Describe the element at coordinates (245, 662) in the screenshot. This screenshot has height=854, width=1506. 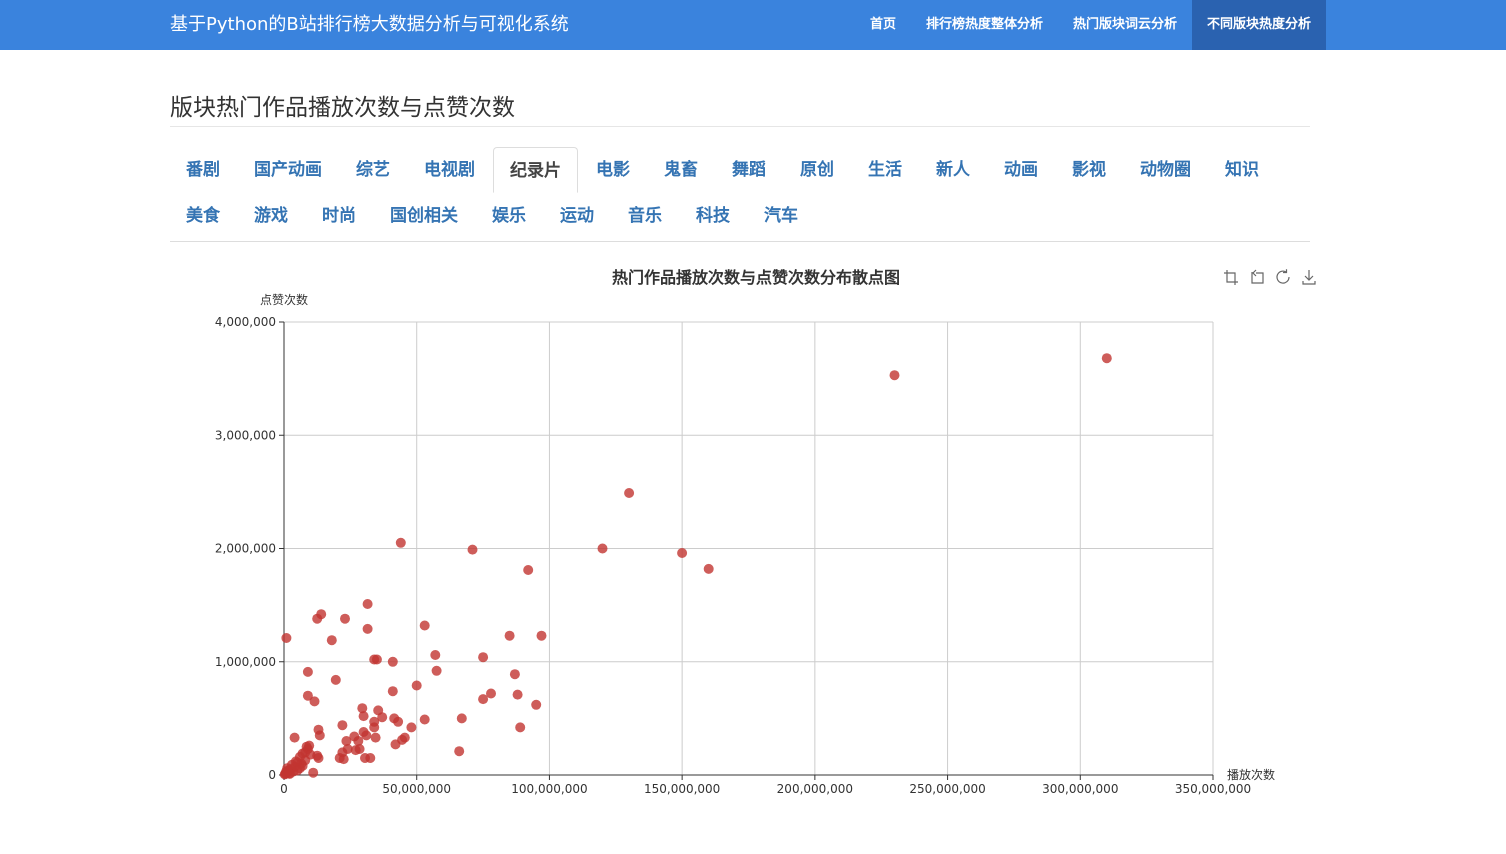
I see `y-tick-label: 1,000,000` at that location.